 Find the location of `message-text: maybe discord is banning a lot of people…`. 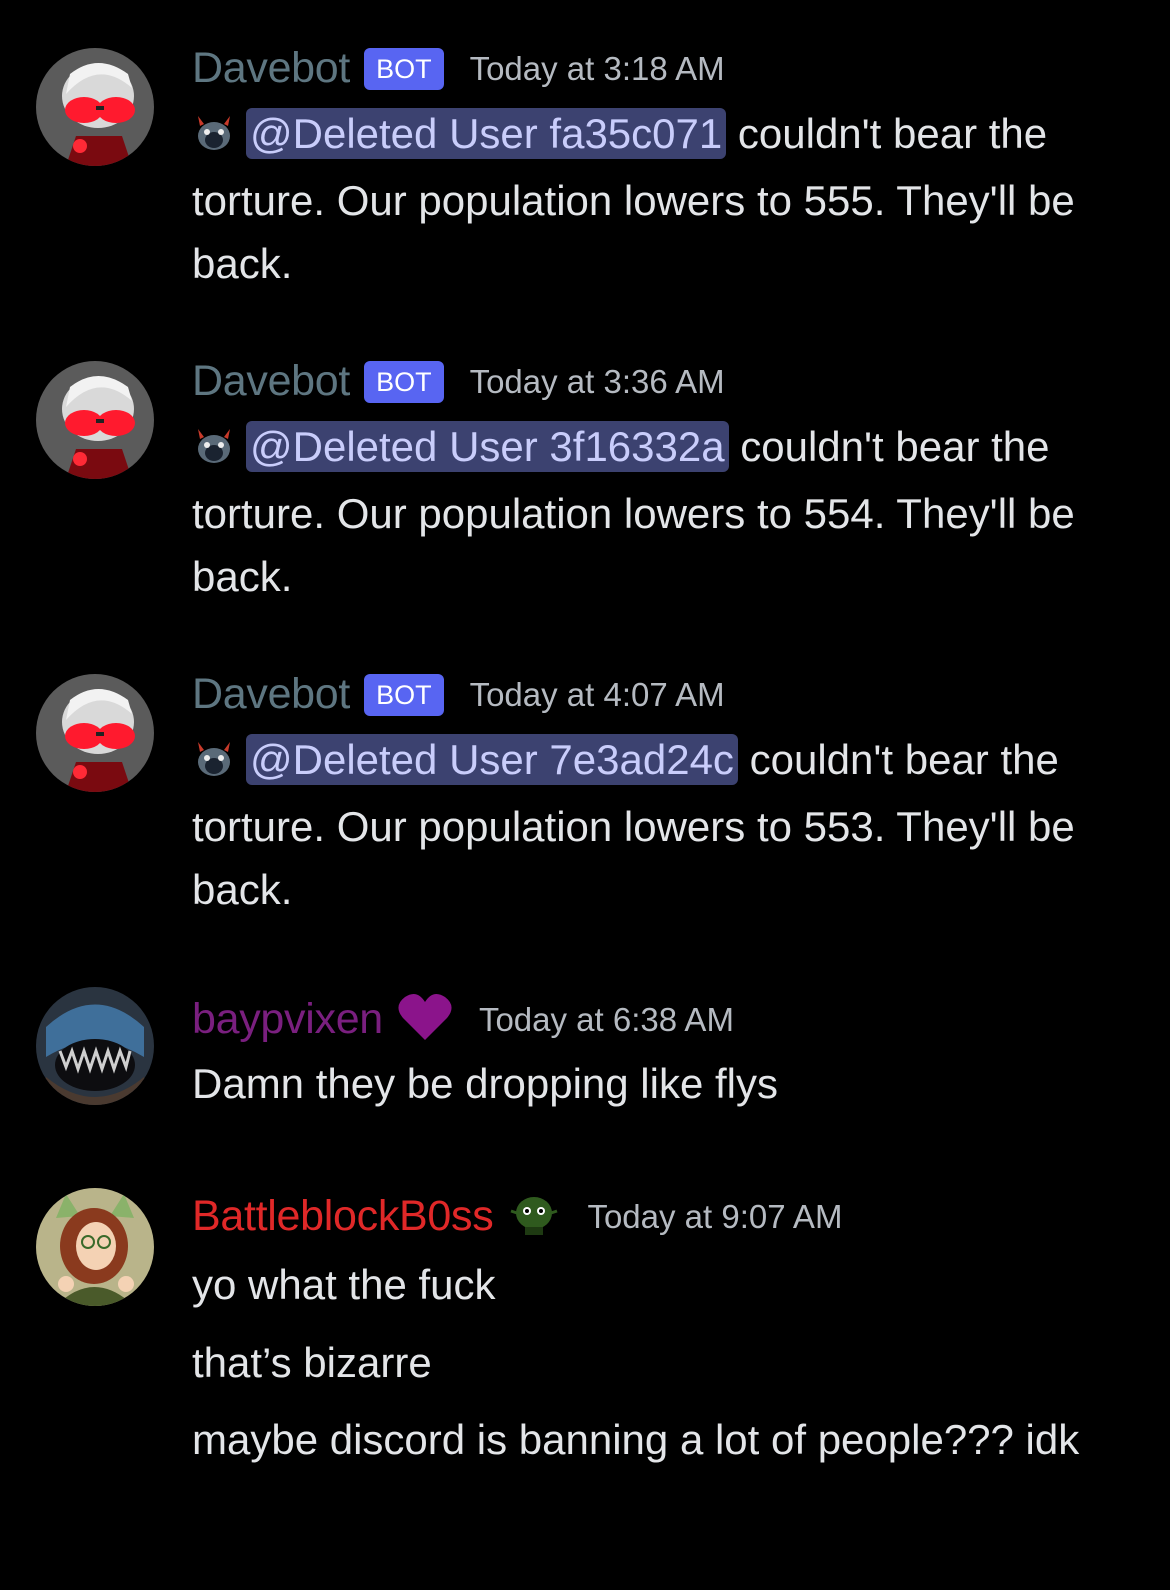

message-text: maybe discord is banning a lot of people… is located at coordinates (636, 1439).